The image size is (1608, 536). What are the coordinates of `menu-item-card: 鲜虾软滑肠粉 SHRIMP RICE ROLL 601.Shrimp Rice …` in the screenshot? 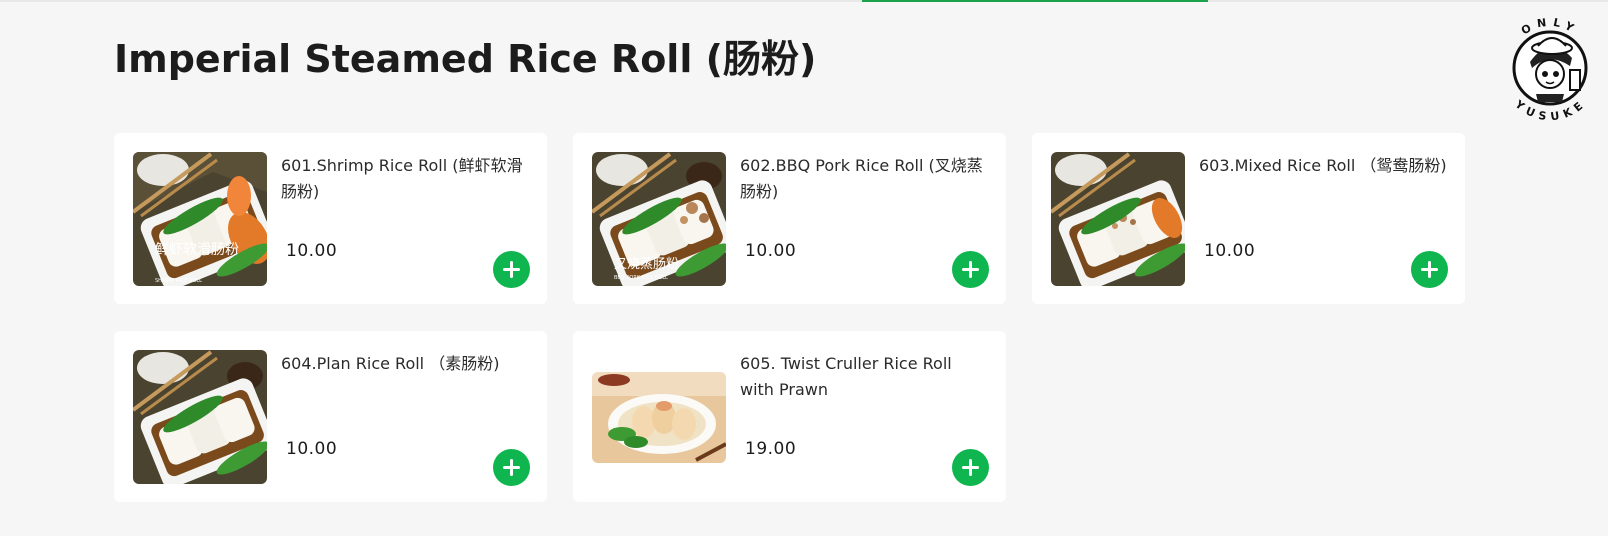 It's located at (330, 218).